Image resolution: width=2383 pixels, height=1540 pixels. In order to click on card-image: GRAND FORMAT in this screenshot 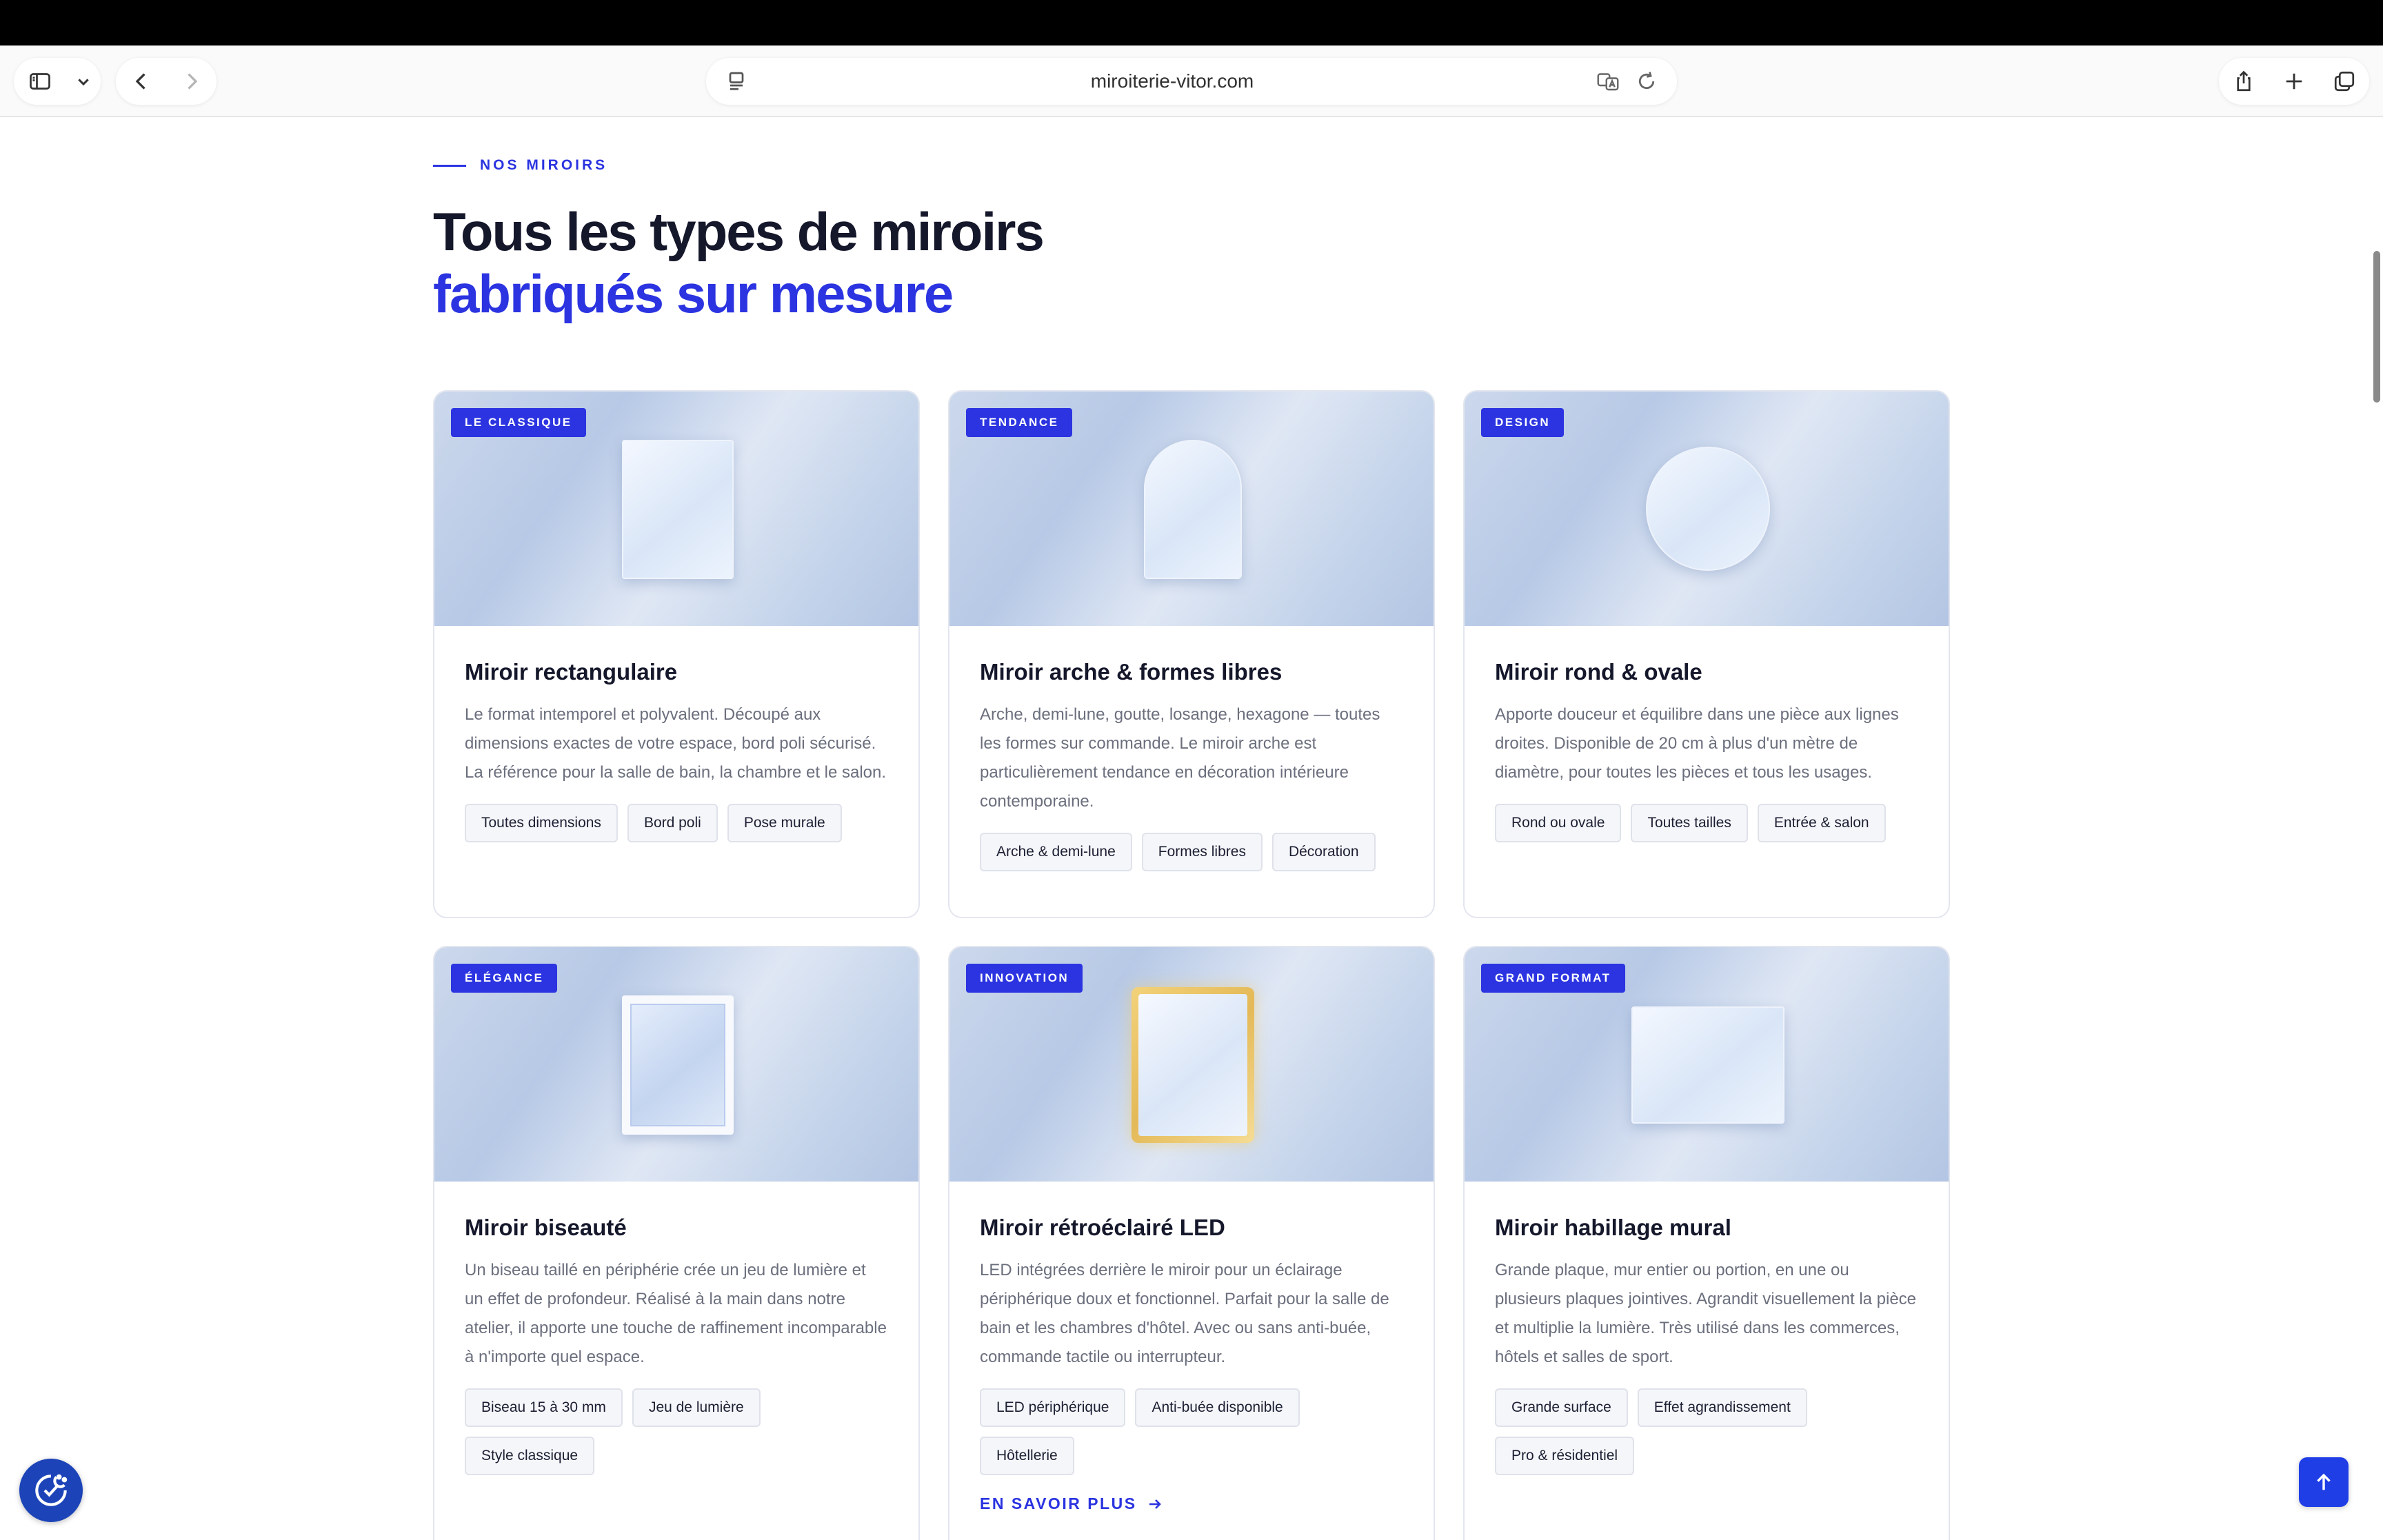, I will do `click(1707, 1065)`.